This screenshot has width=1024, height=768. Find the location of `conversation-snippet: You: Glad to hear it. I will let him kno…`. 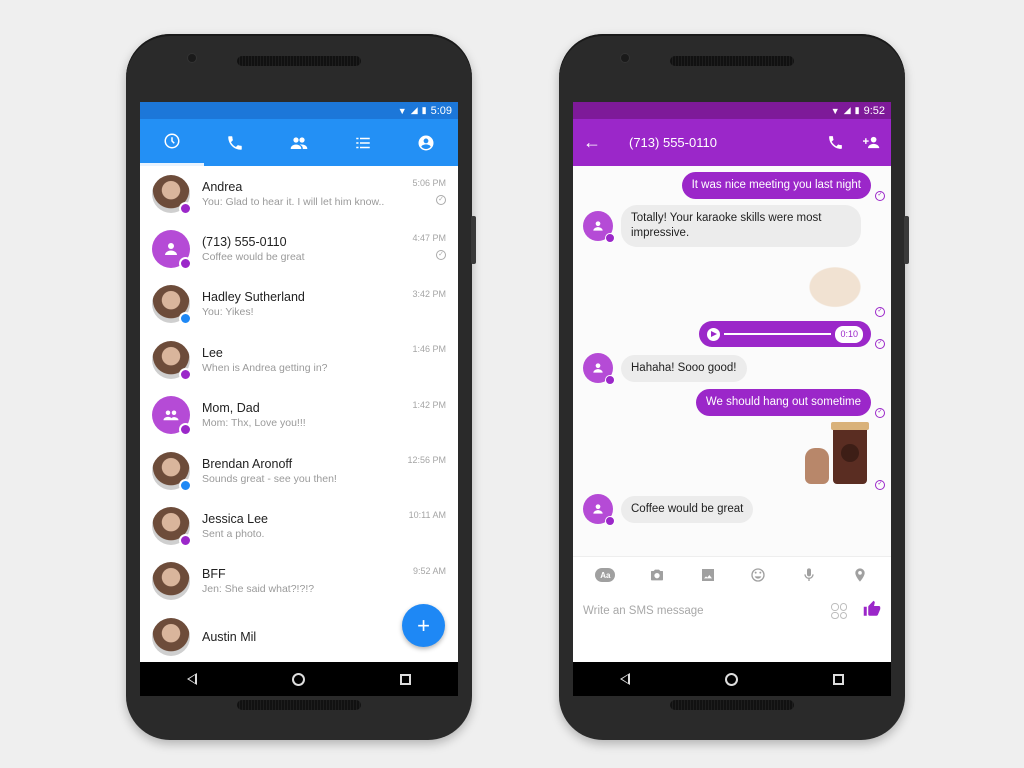

conversation-snippet: You: Glad to hear it. I will let him kno… is located at coordinates (293, 201).